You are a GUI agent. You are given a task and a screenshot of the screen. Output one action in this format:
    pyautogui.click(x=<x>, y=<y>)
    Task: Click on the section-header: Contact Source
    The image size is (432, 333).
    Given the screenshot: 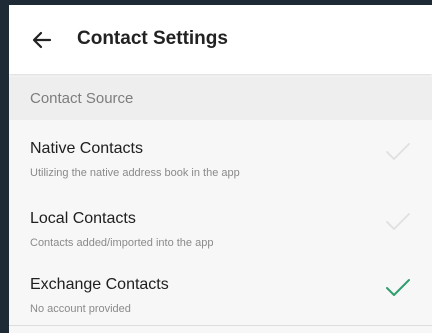 What is the action you would take?
    pyautogui.click(x=220, y=98)
    